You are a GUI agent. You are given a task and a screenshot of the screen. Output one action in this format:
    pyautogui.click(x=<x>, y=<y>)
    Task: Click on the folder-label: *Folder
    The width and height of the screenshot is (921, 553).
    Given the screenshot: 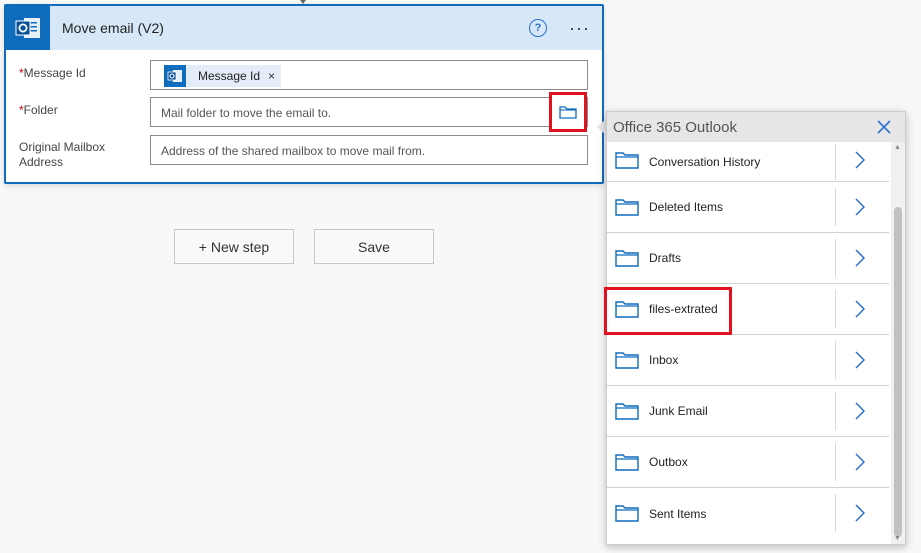 What is the action you would take?
    pyautogui.click(x=38, y=110)
    